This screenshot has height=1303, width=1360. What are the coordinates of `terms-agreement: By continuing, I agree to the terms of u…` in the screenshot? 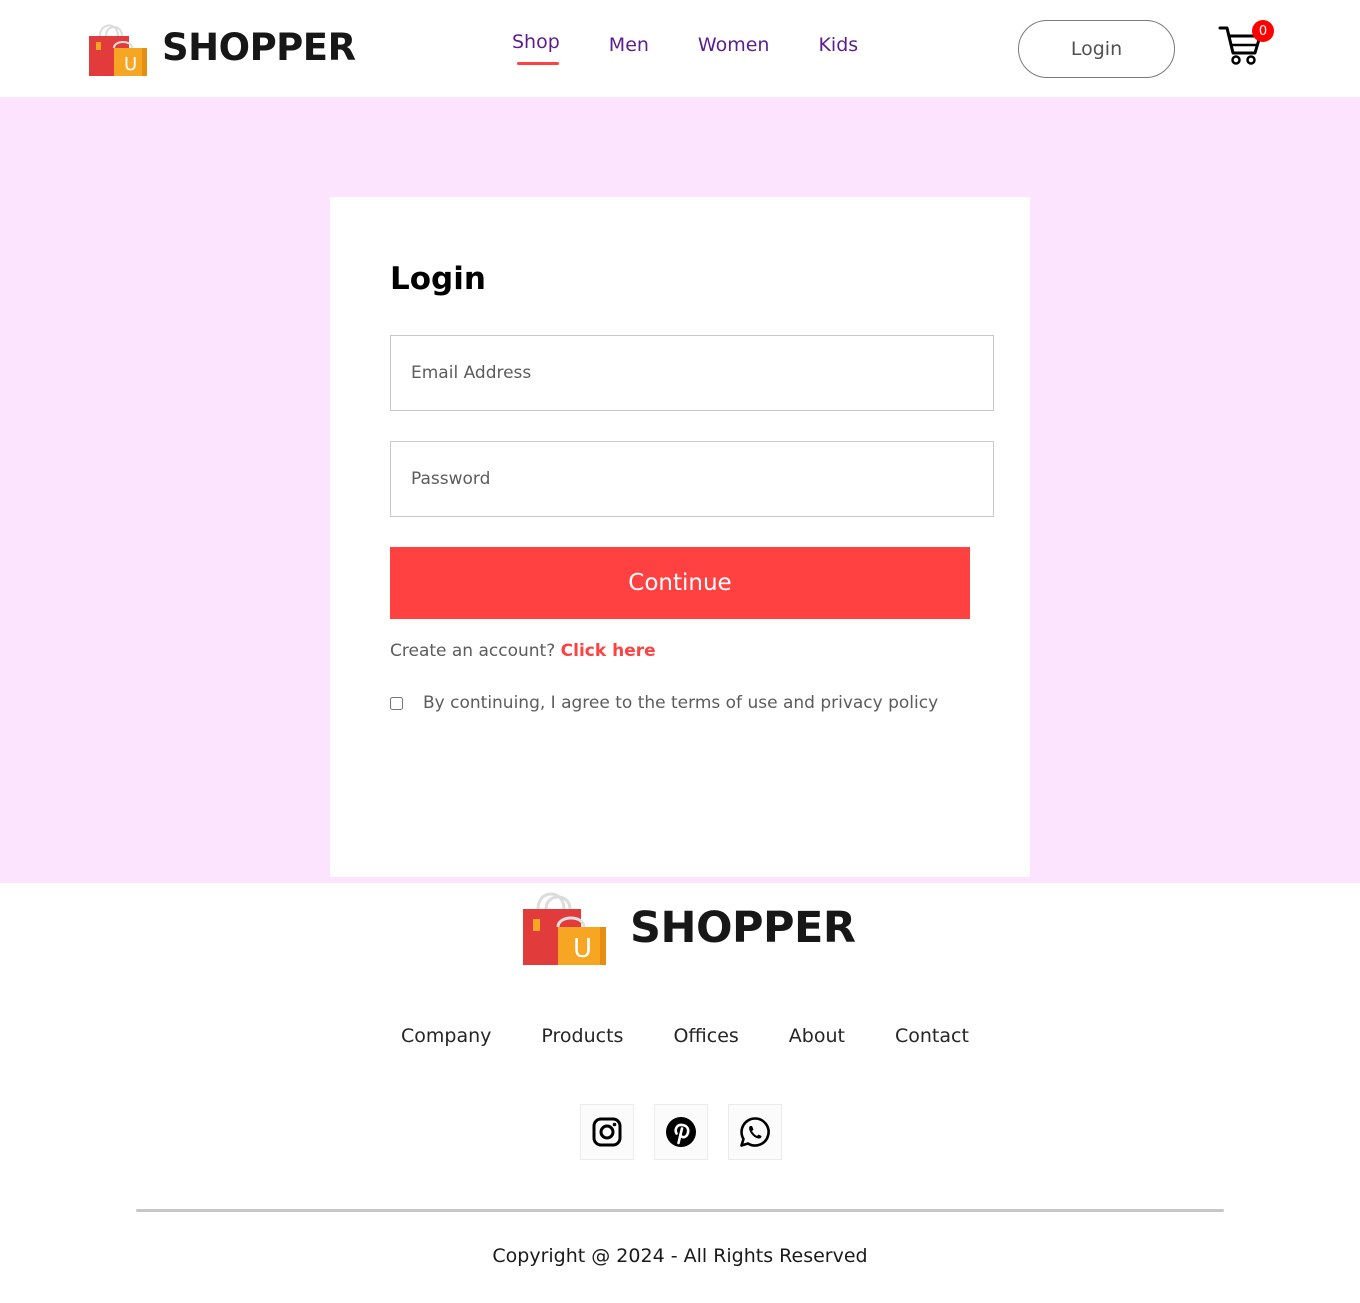 It's located at (664, 703).